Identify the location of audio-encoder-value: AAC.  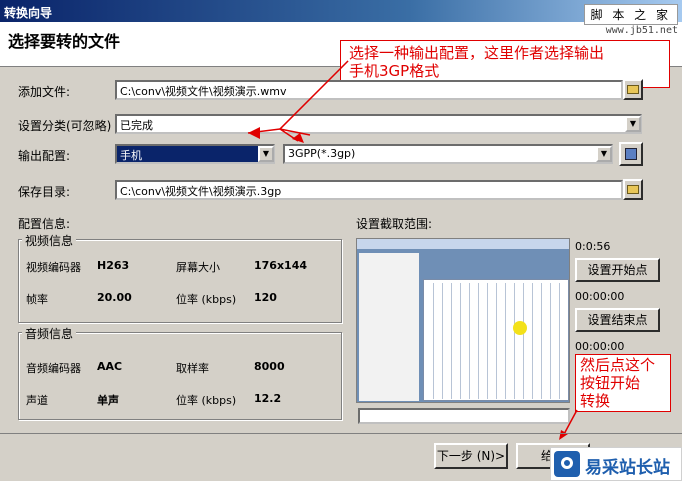
(110, 366).